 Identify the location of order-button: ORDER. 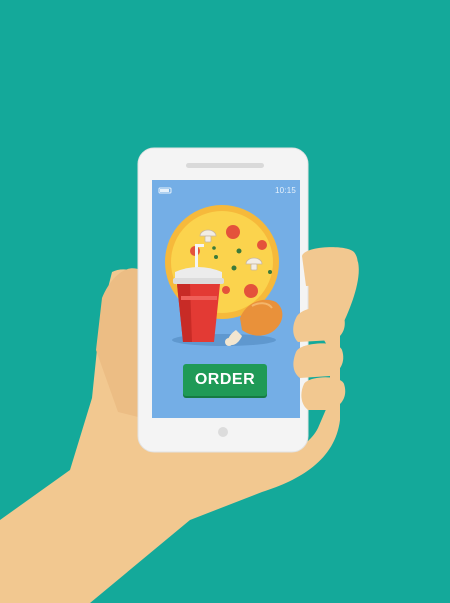
(225, 380).